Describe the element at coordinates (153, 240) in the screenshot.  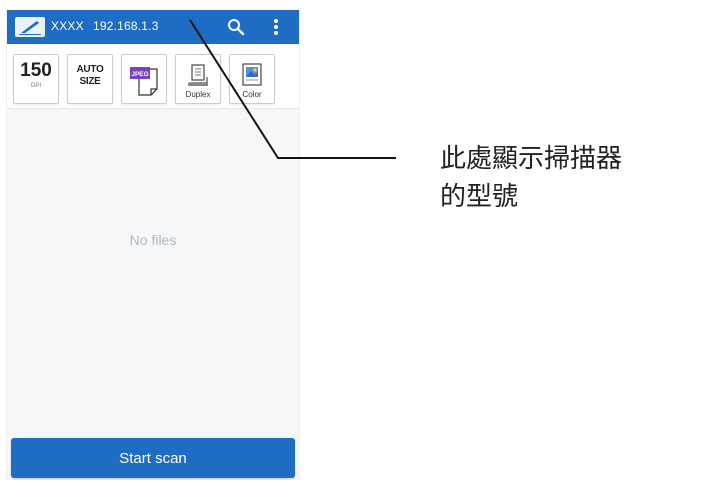
I see `empty-file-list-message: No files` at that location.